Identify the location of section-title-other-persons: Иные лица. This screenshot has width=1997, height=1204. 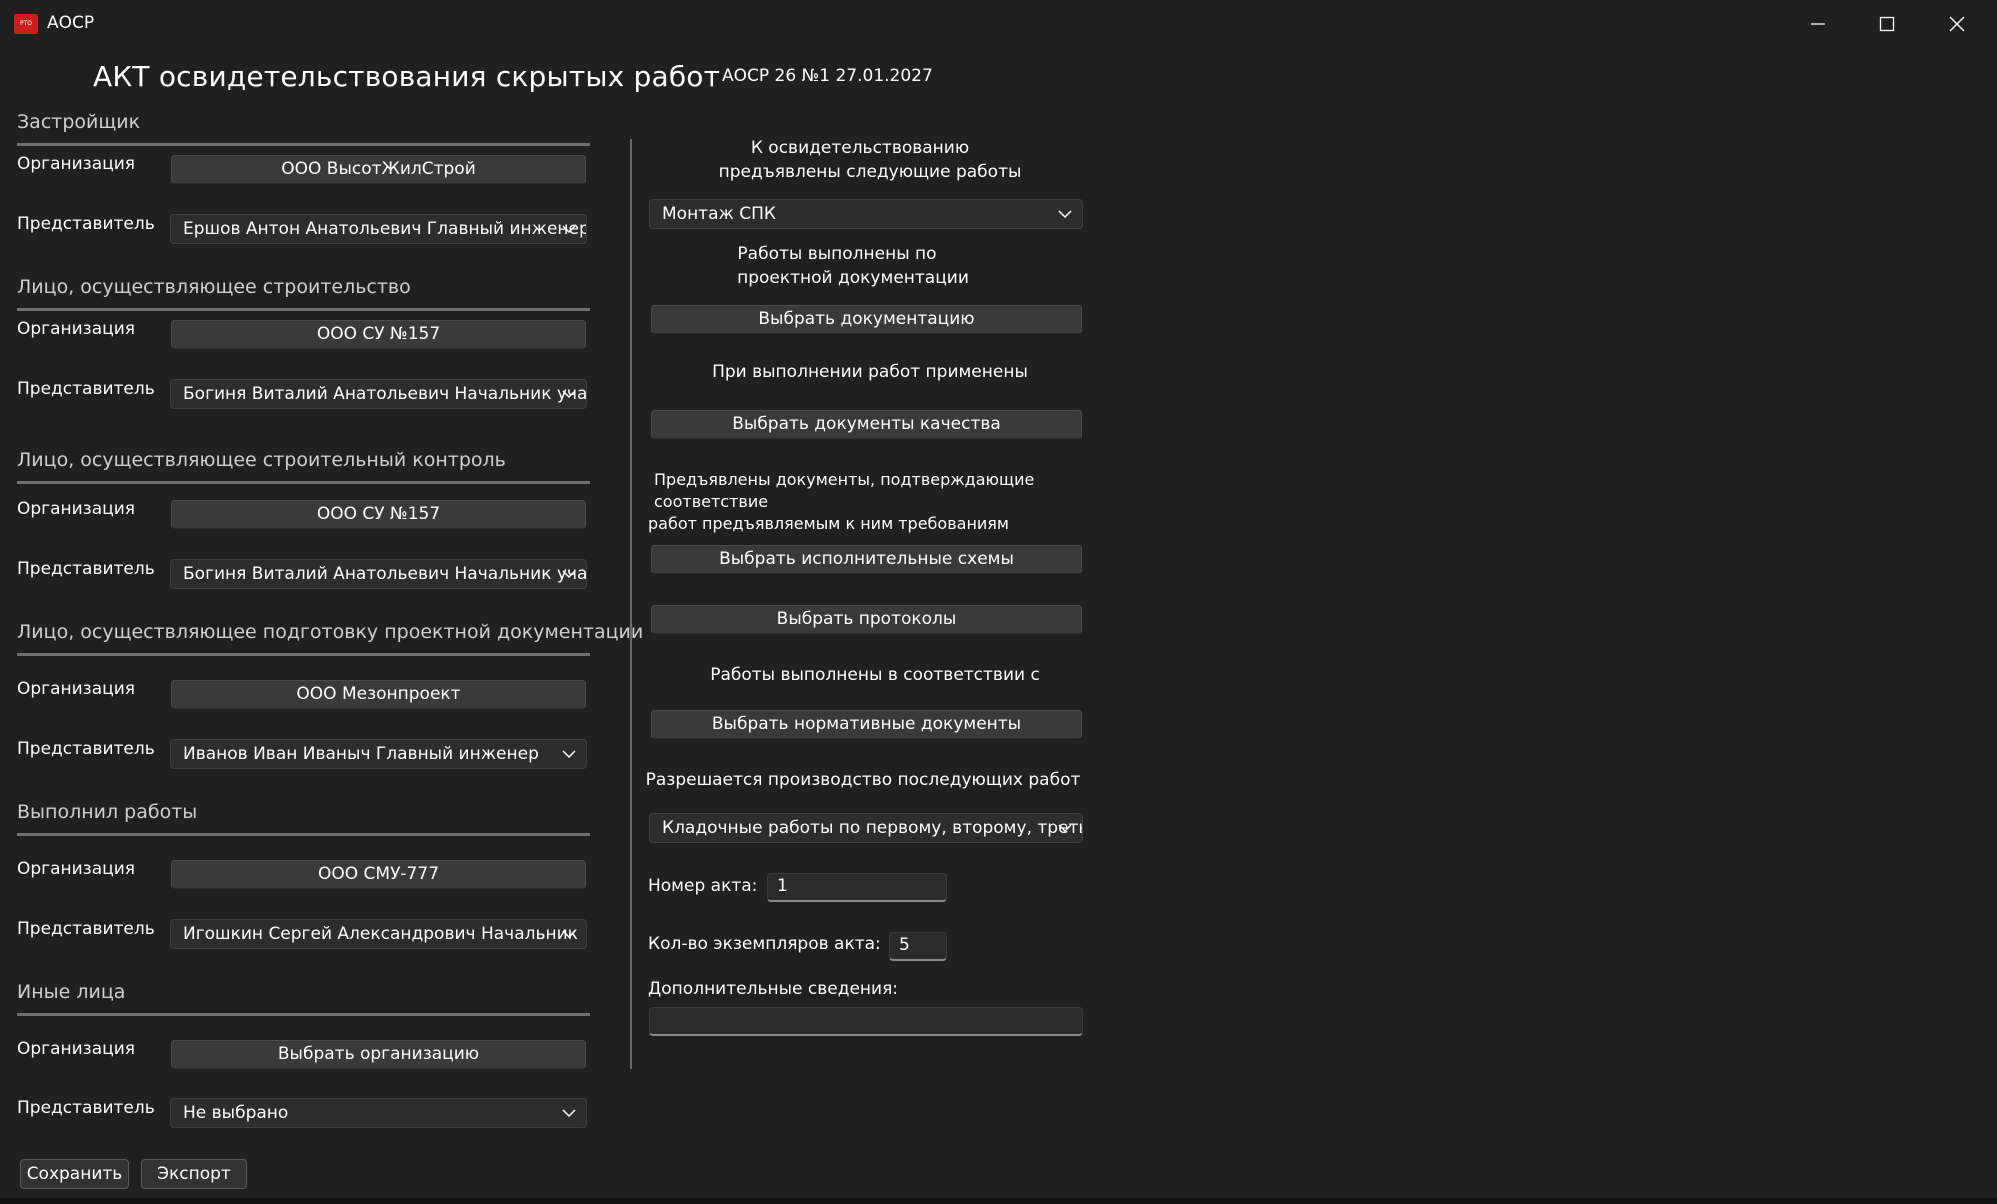
(71, 992).